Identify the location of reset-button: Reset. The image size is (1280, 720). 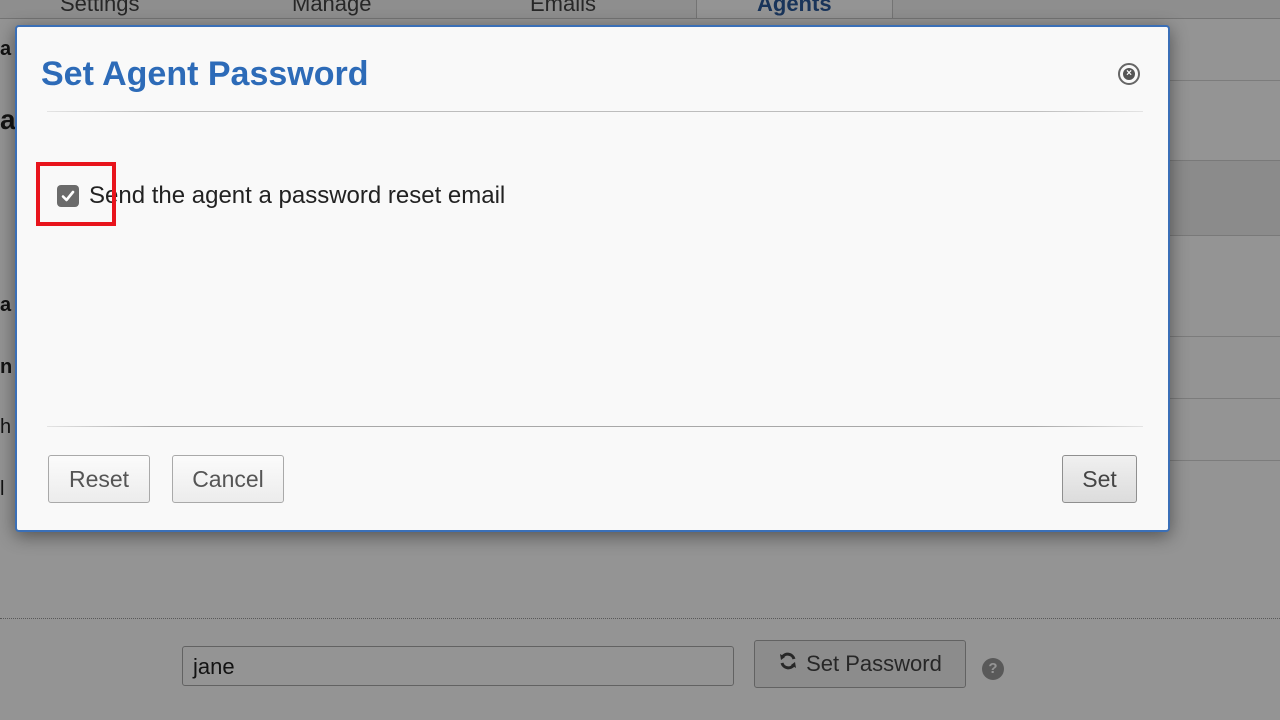
(99, 479).